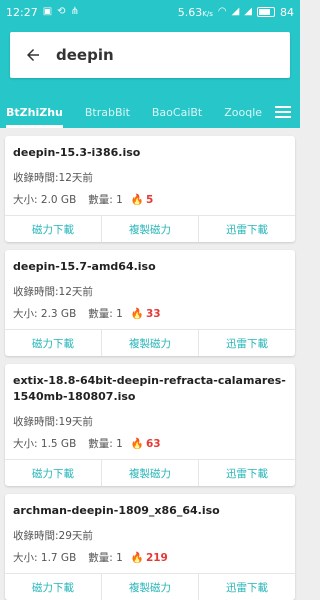 This screenshot has width=320, height=600. Describe the element at coordinates (150, 55) in the screenshot. I see `search-bar: deepin` at that location.